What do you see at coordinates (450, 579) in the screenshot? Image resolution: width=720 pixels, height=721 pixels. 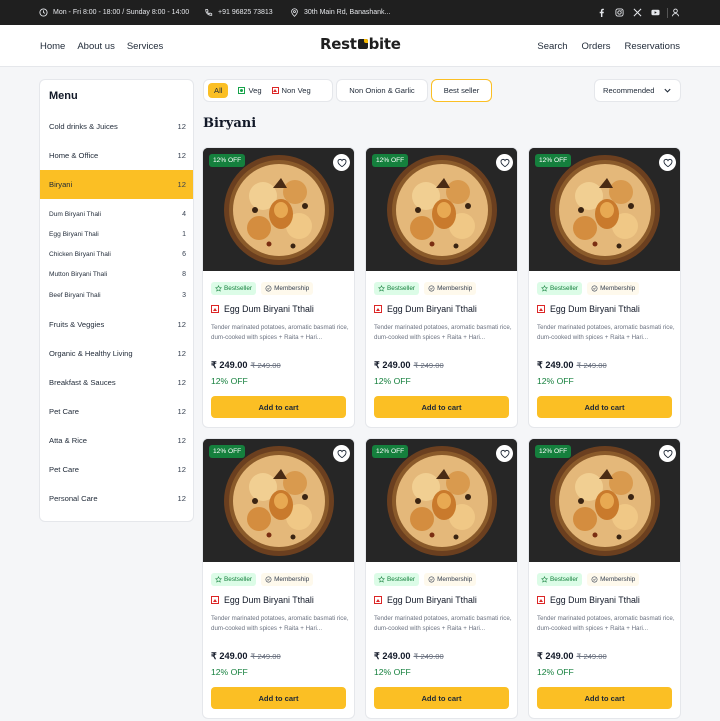 I see `membership-tag: Membership` at bounding box center [450, 579].